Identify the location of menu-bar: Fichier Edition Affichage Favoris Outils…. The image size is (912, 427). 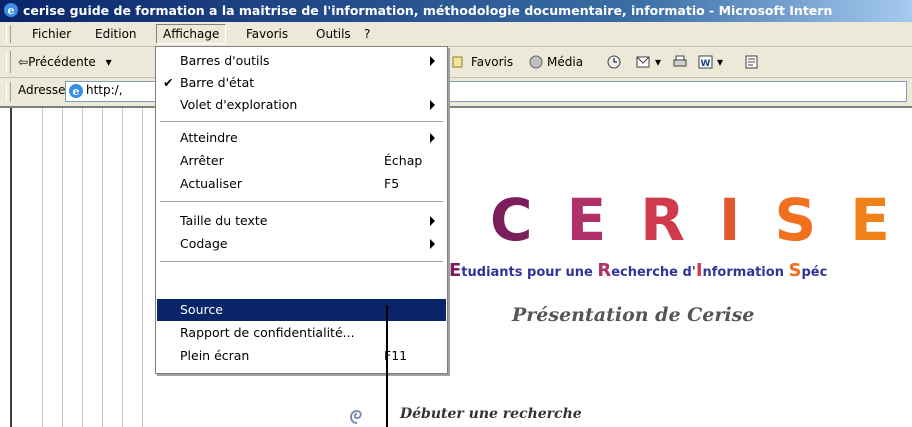
(456, 34).